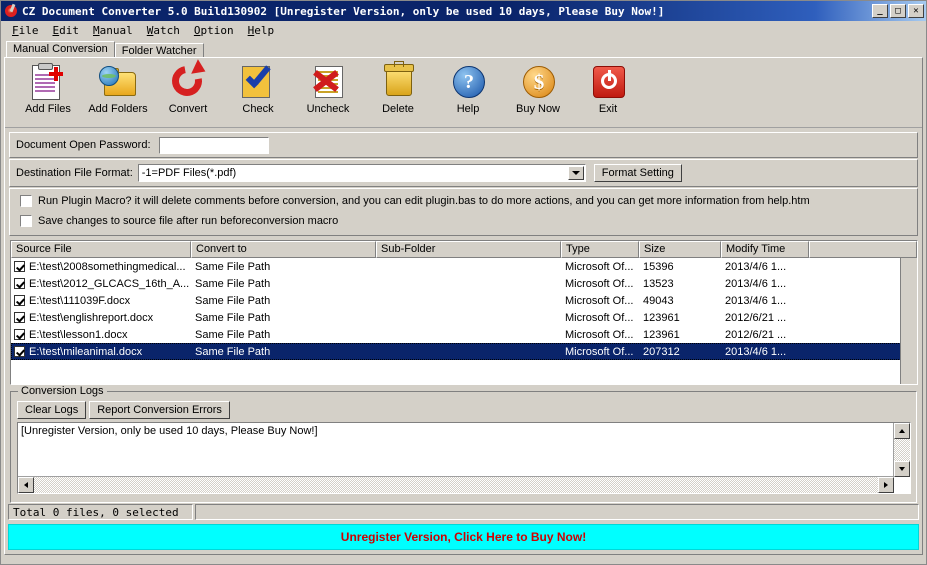 This screenshot has height=565, width=927. Describe the element at coordinates (328, 109) in the screenshot. I see `toolbar-uncheck-label: Uncheck` at that location.